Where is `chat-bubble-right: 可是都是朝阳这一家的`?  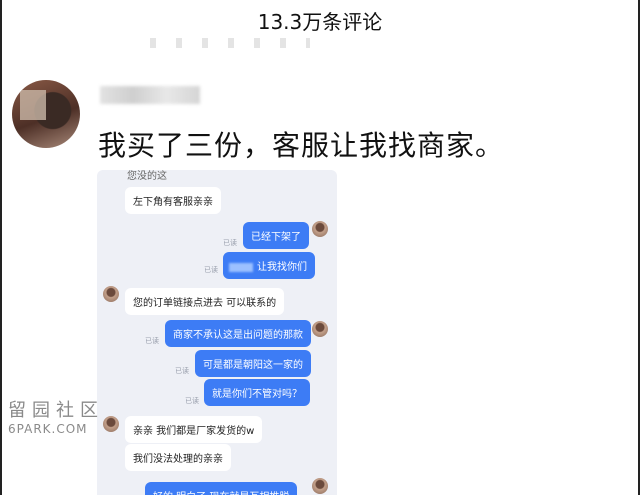
chat-bubble-right: 可是都是朝阳这一家的 is located at coordinates (253, 363).